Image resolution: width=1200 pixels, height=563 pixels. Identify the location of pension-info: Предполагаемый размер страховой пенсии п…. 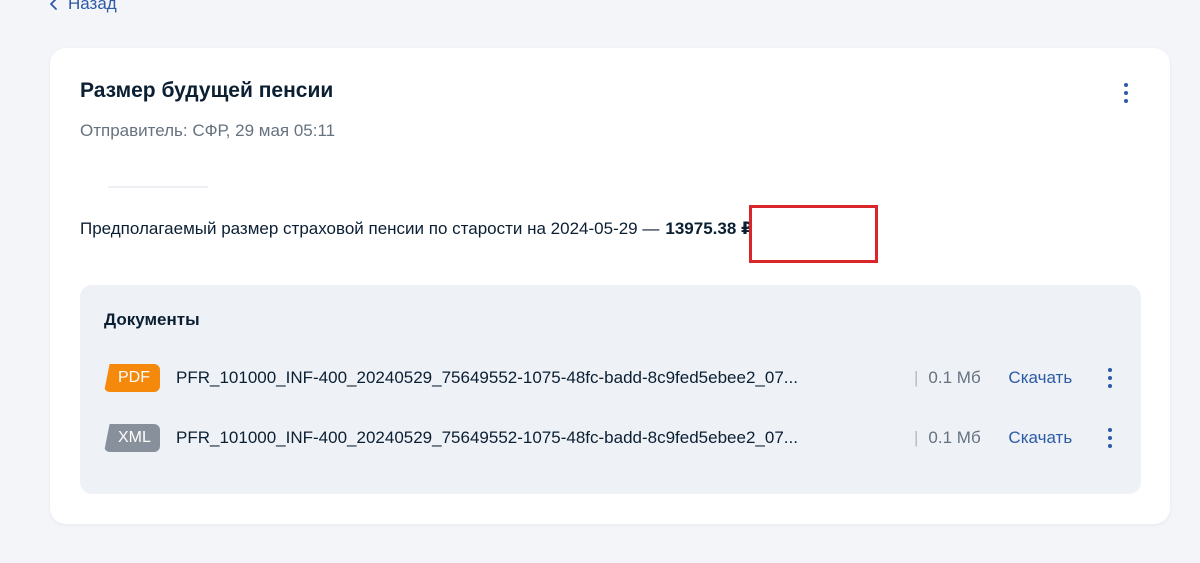
(416, 229).